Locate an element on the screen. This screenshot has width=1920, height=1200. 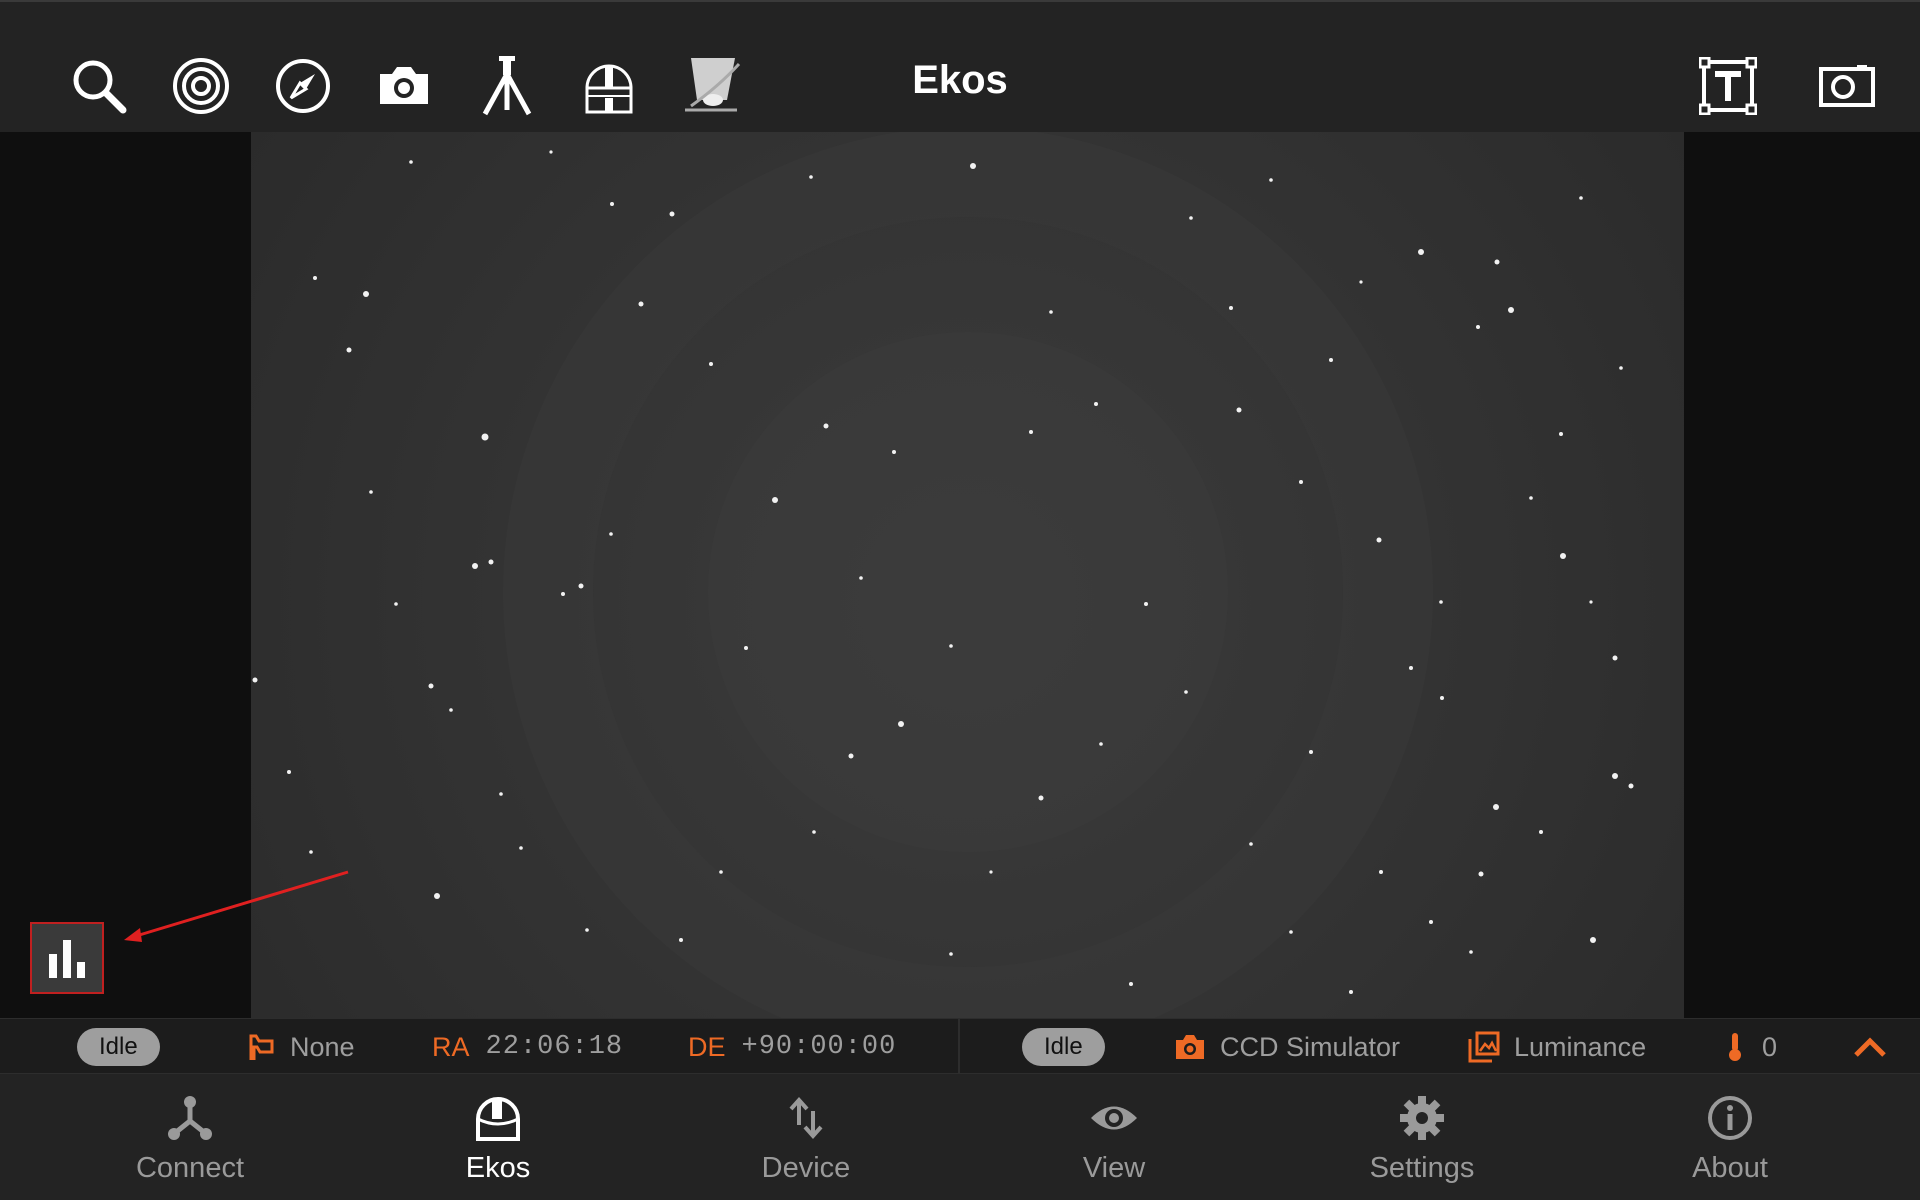
swap-vertical-icon is located at coordinates (806, 1118).